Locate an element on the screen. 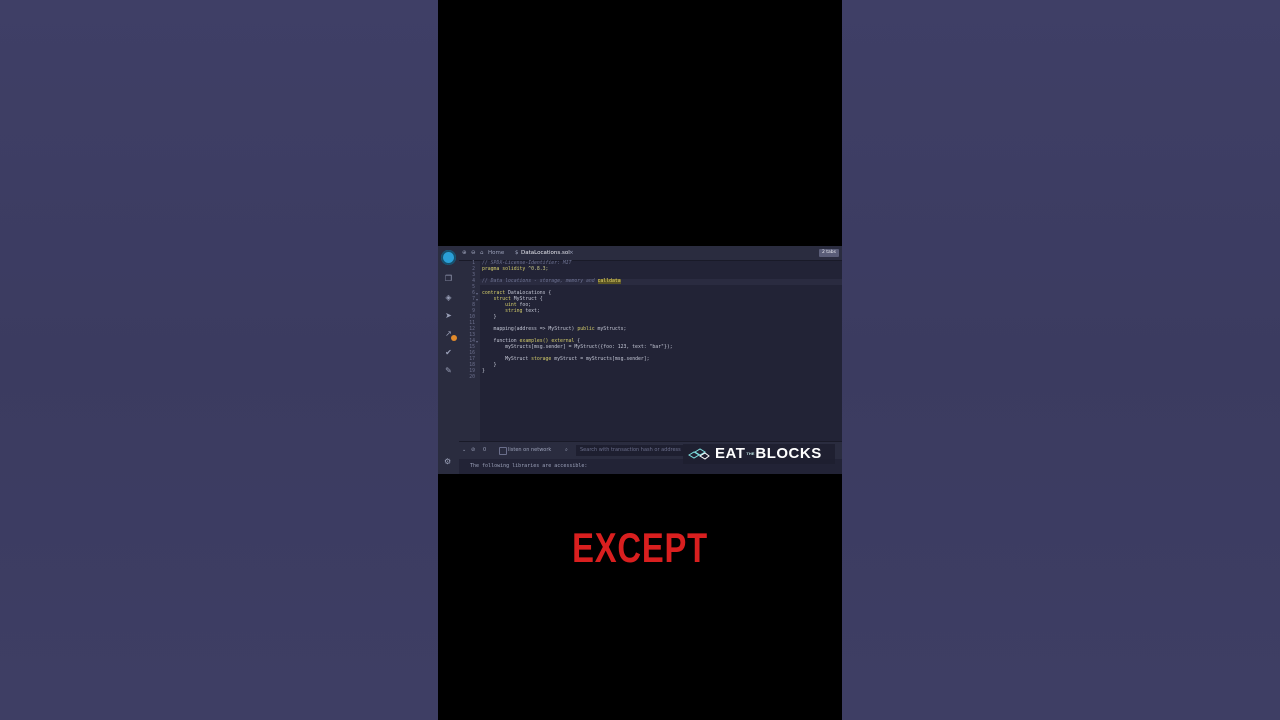 The width and height of the screenshot is (1280, 720). eat-the-blocks-watermark: EATTHEBLOCKS is located at coordinates (759, 454).